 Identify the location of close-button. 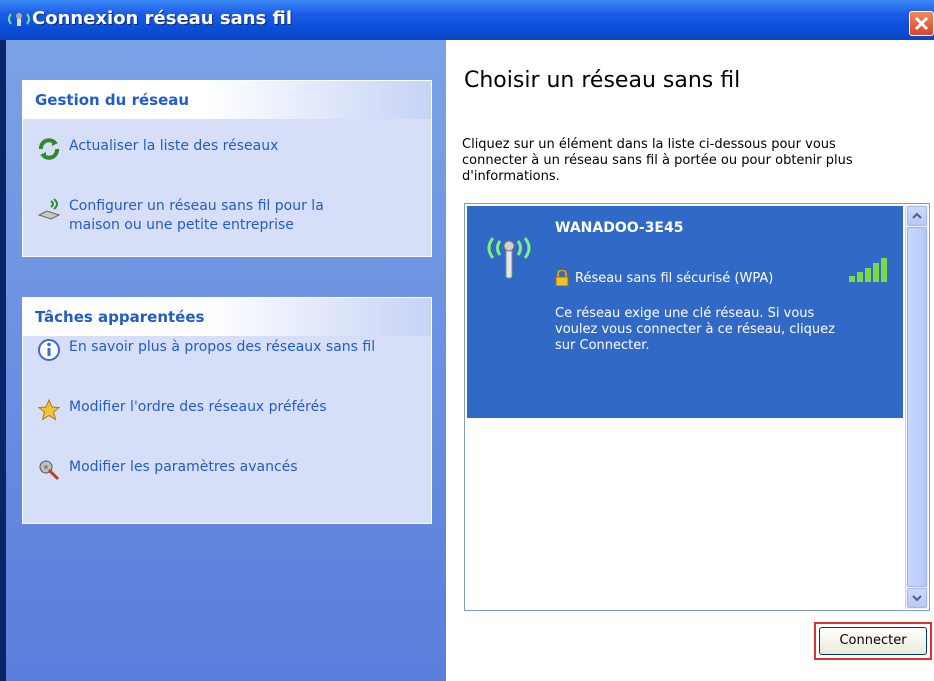
(921, 23).